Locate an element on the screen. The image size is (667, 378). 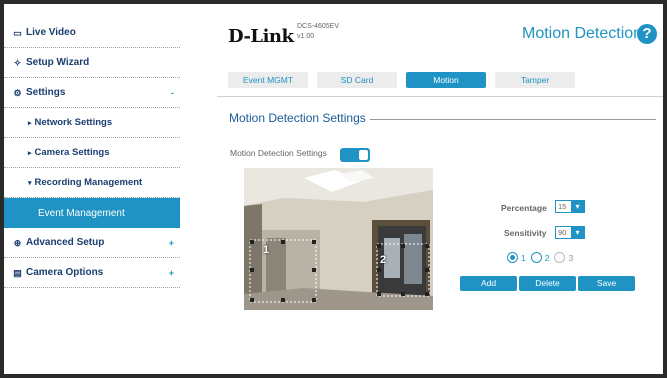
motion-region-2-label: 2 is located at coordinates (383, 260).